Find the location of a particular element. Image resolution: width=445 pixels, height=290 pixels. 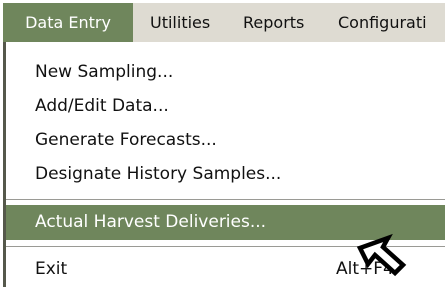

menu-separator is located at coordinates (225, 200).